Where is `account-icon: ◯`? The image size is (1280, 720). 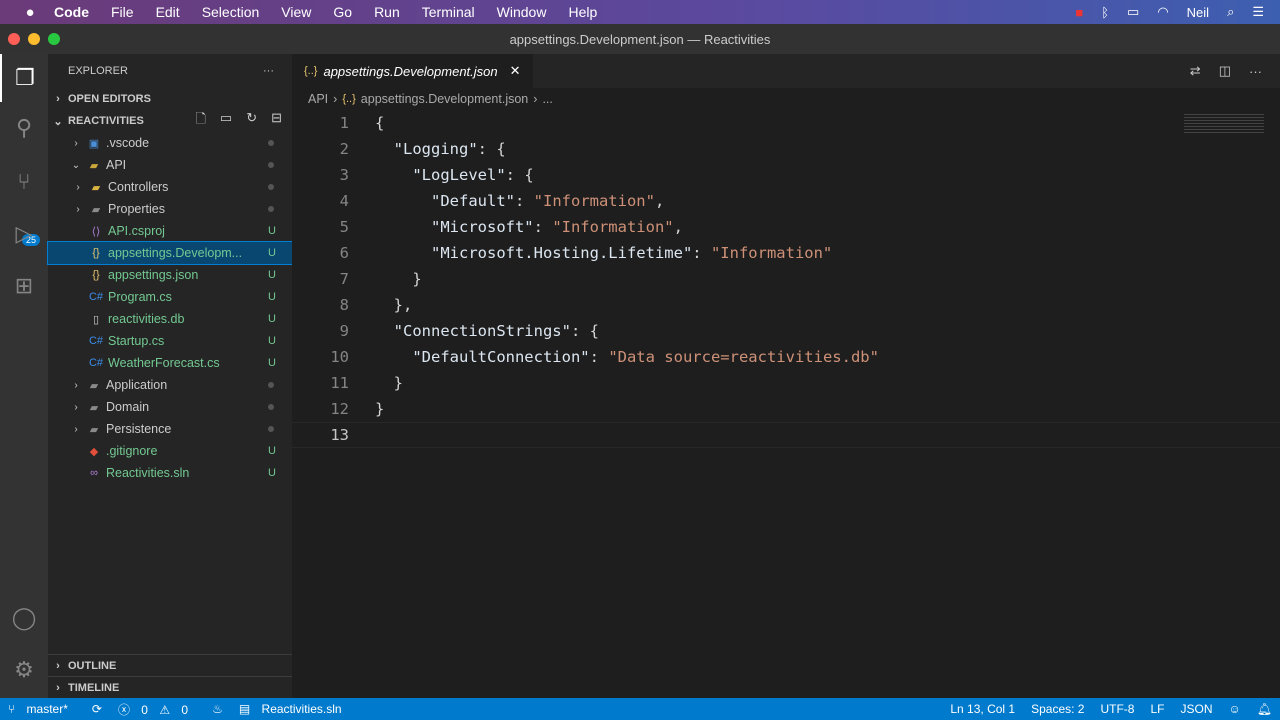 account-icon: ◯ is located at coordinates (24, 618).